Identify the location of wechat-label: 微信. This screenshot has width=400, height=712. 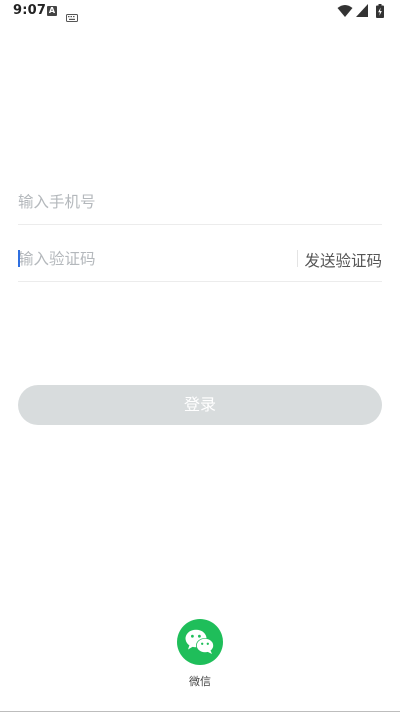
(200, 681).